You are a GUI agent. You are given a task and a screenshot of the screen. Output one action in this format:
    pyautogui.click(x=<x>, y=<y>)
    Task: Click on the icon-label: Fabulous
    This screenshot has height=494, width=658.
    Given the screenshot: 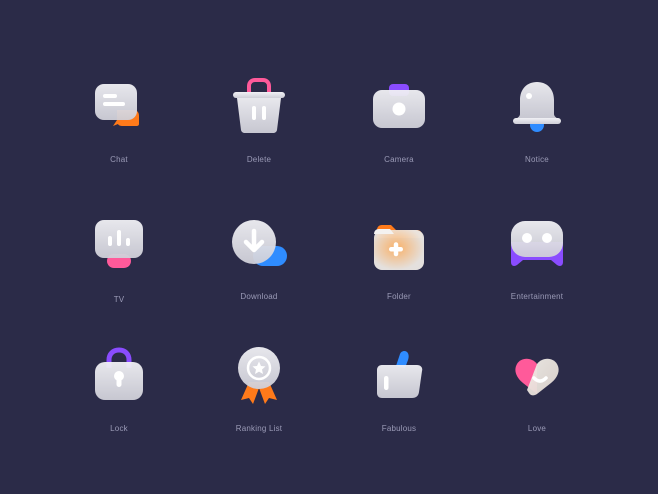 What is the action you would take?
    pyautogui.click(x=399, y=428)
    